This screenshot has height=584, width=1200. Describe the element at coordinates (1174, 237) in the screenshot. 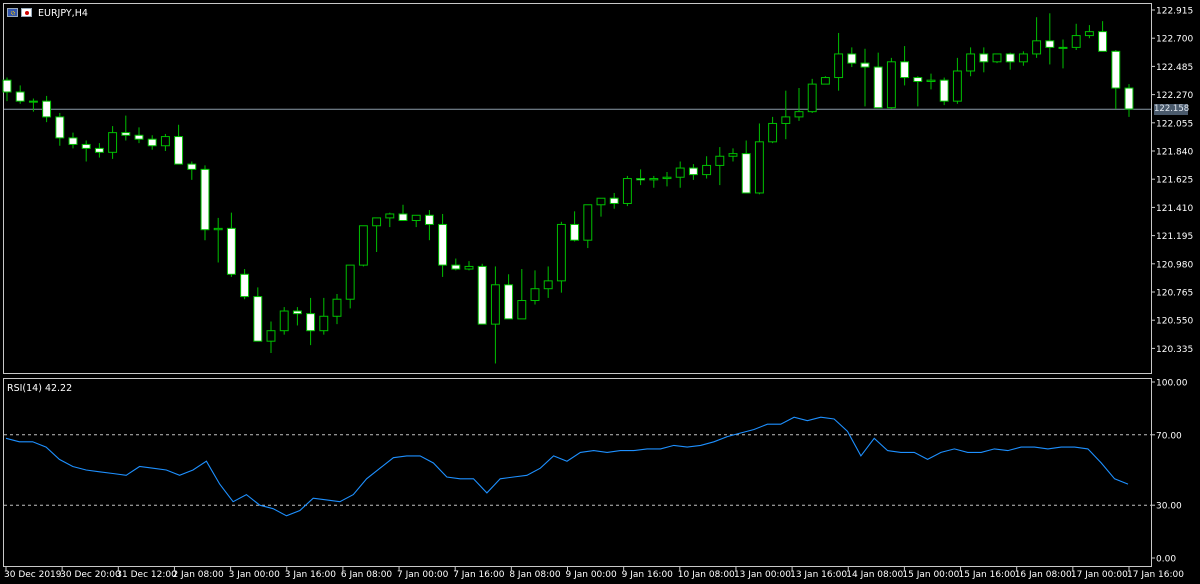

I see `price-tick-label: 121.195` at that location.